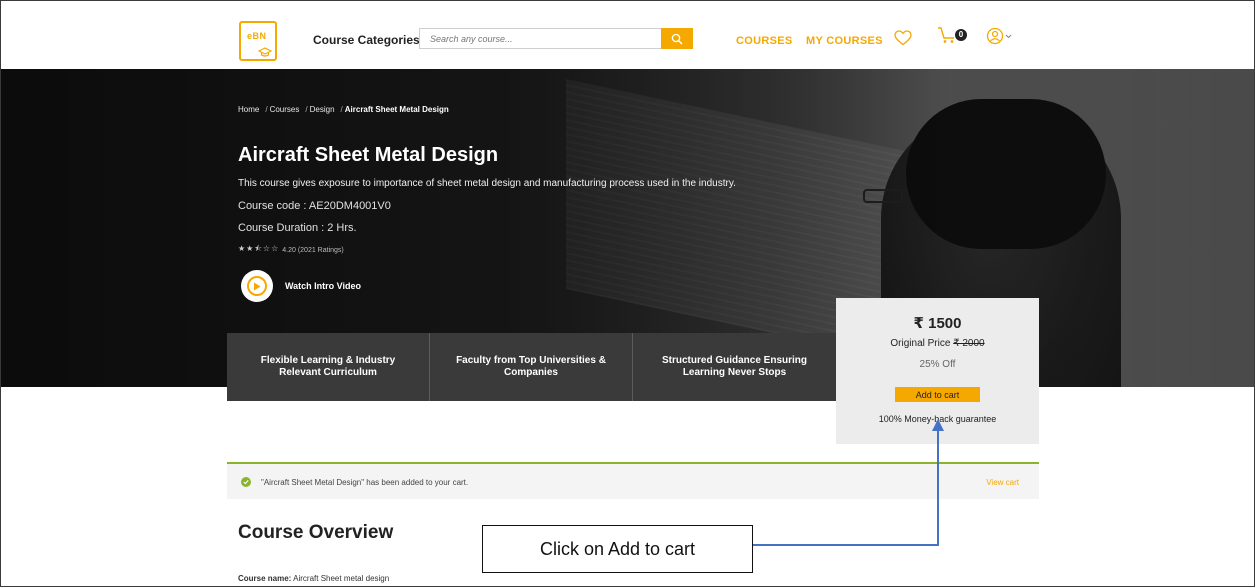  What do you see at coordinates (341, 578) in the screenshot?
I see `course-name-value: Aircraft Sheet metal design` at bounding box center [341, 578].